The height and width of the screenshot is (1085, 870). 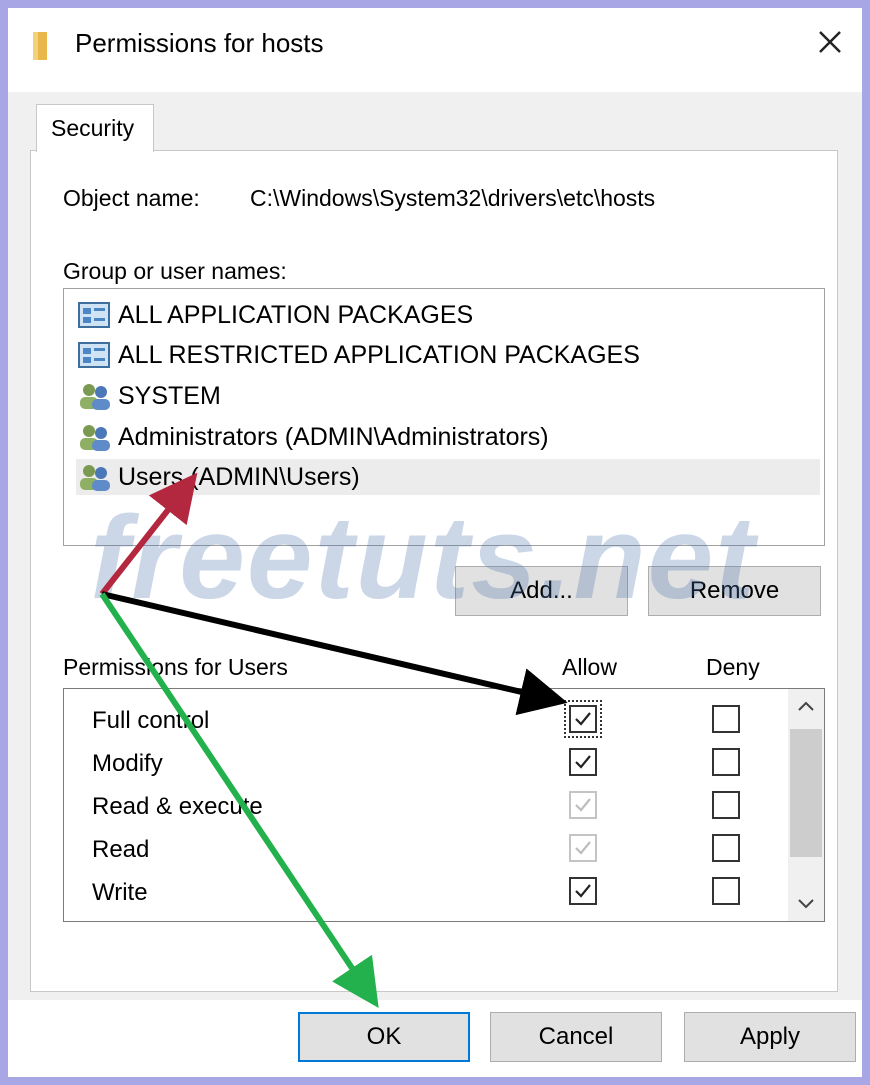 I want to click on list-item-system: SYSTEM, so click(x=448, y=396).